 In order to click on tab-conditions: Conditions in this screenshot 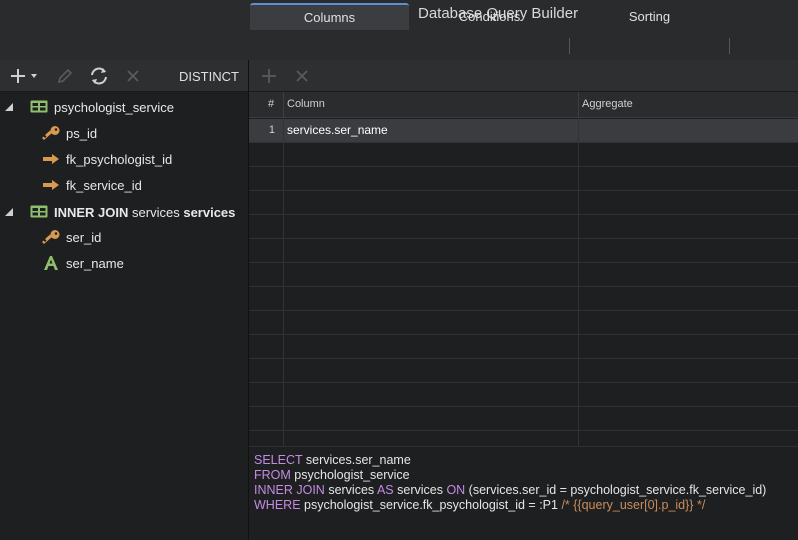, I will do `click(489, 16)`.